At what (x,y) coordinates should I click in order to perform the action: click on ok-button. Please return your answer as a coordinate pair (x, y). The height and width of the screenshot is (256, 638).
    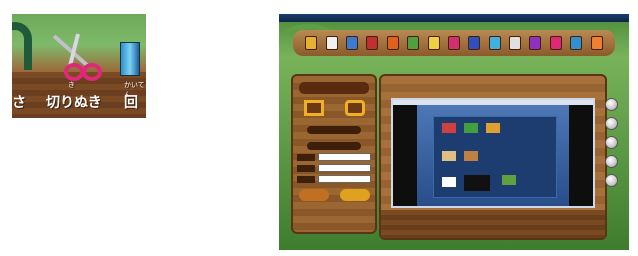
    Looking at the image, I should click on (354, 195).